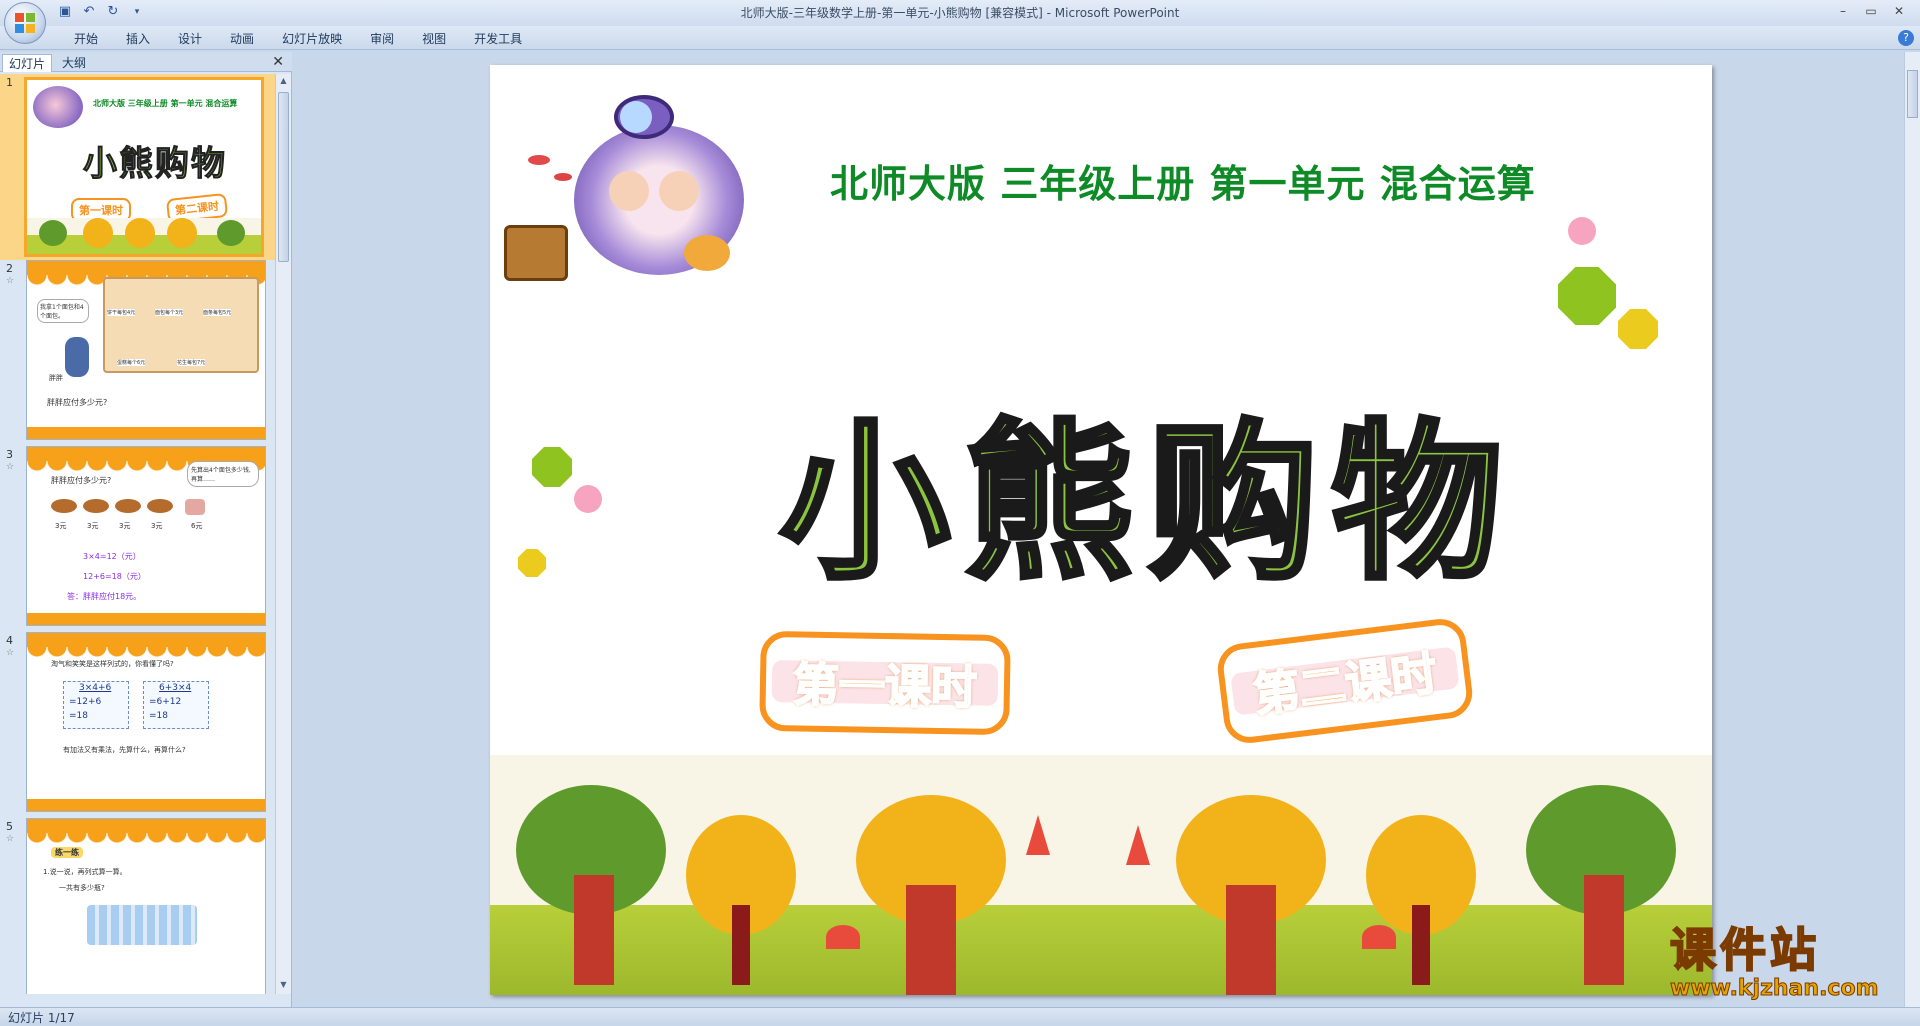  I want to click on office-button, so click(25, 23).